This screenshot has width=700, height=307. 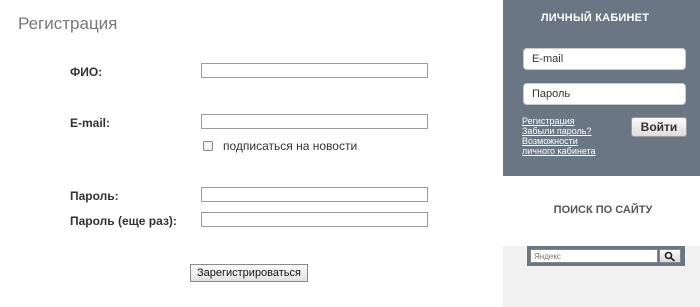 What do you see at coordinates (123, 221) in the screenshot?
I see `password-repeat-label: Пароль (еще раз):` at bounding box center [123, 221].